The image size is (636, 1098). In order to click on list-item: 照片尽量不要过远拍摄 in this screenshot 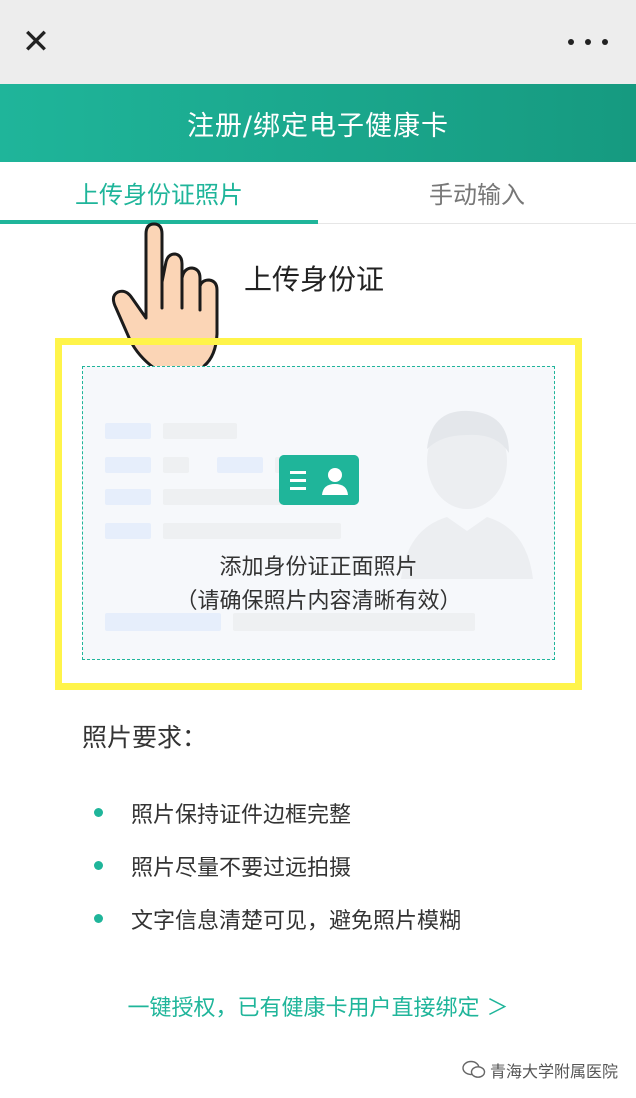, I will do `click(277, 865)`.